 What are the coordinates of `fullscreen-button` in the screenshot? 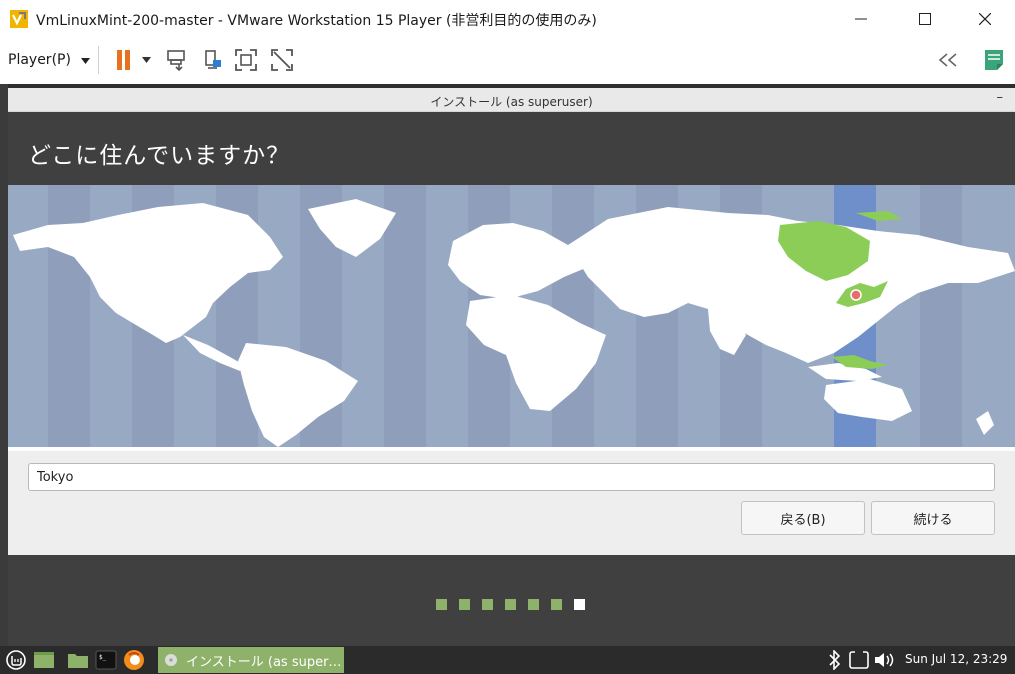 It's located at (246, 60).